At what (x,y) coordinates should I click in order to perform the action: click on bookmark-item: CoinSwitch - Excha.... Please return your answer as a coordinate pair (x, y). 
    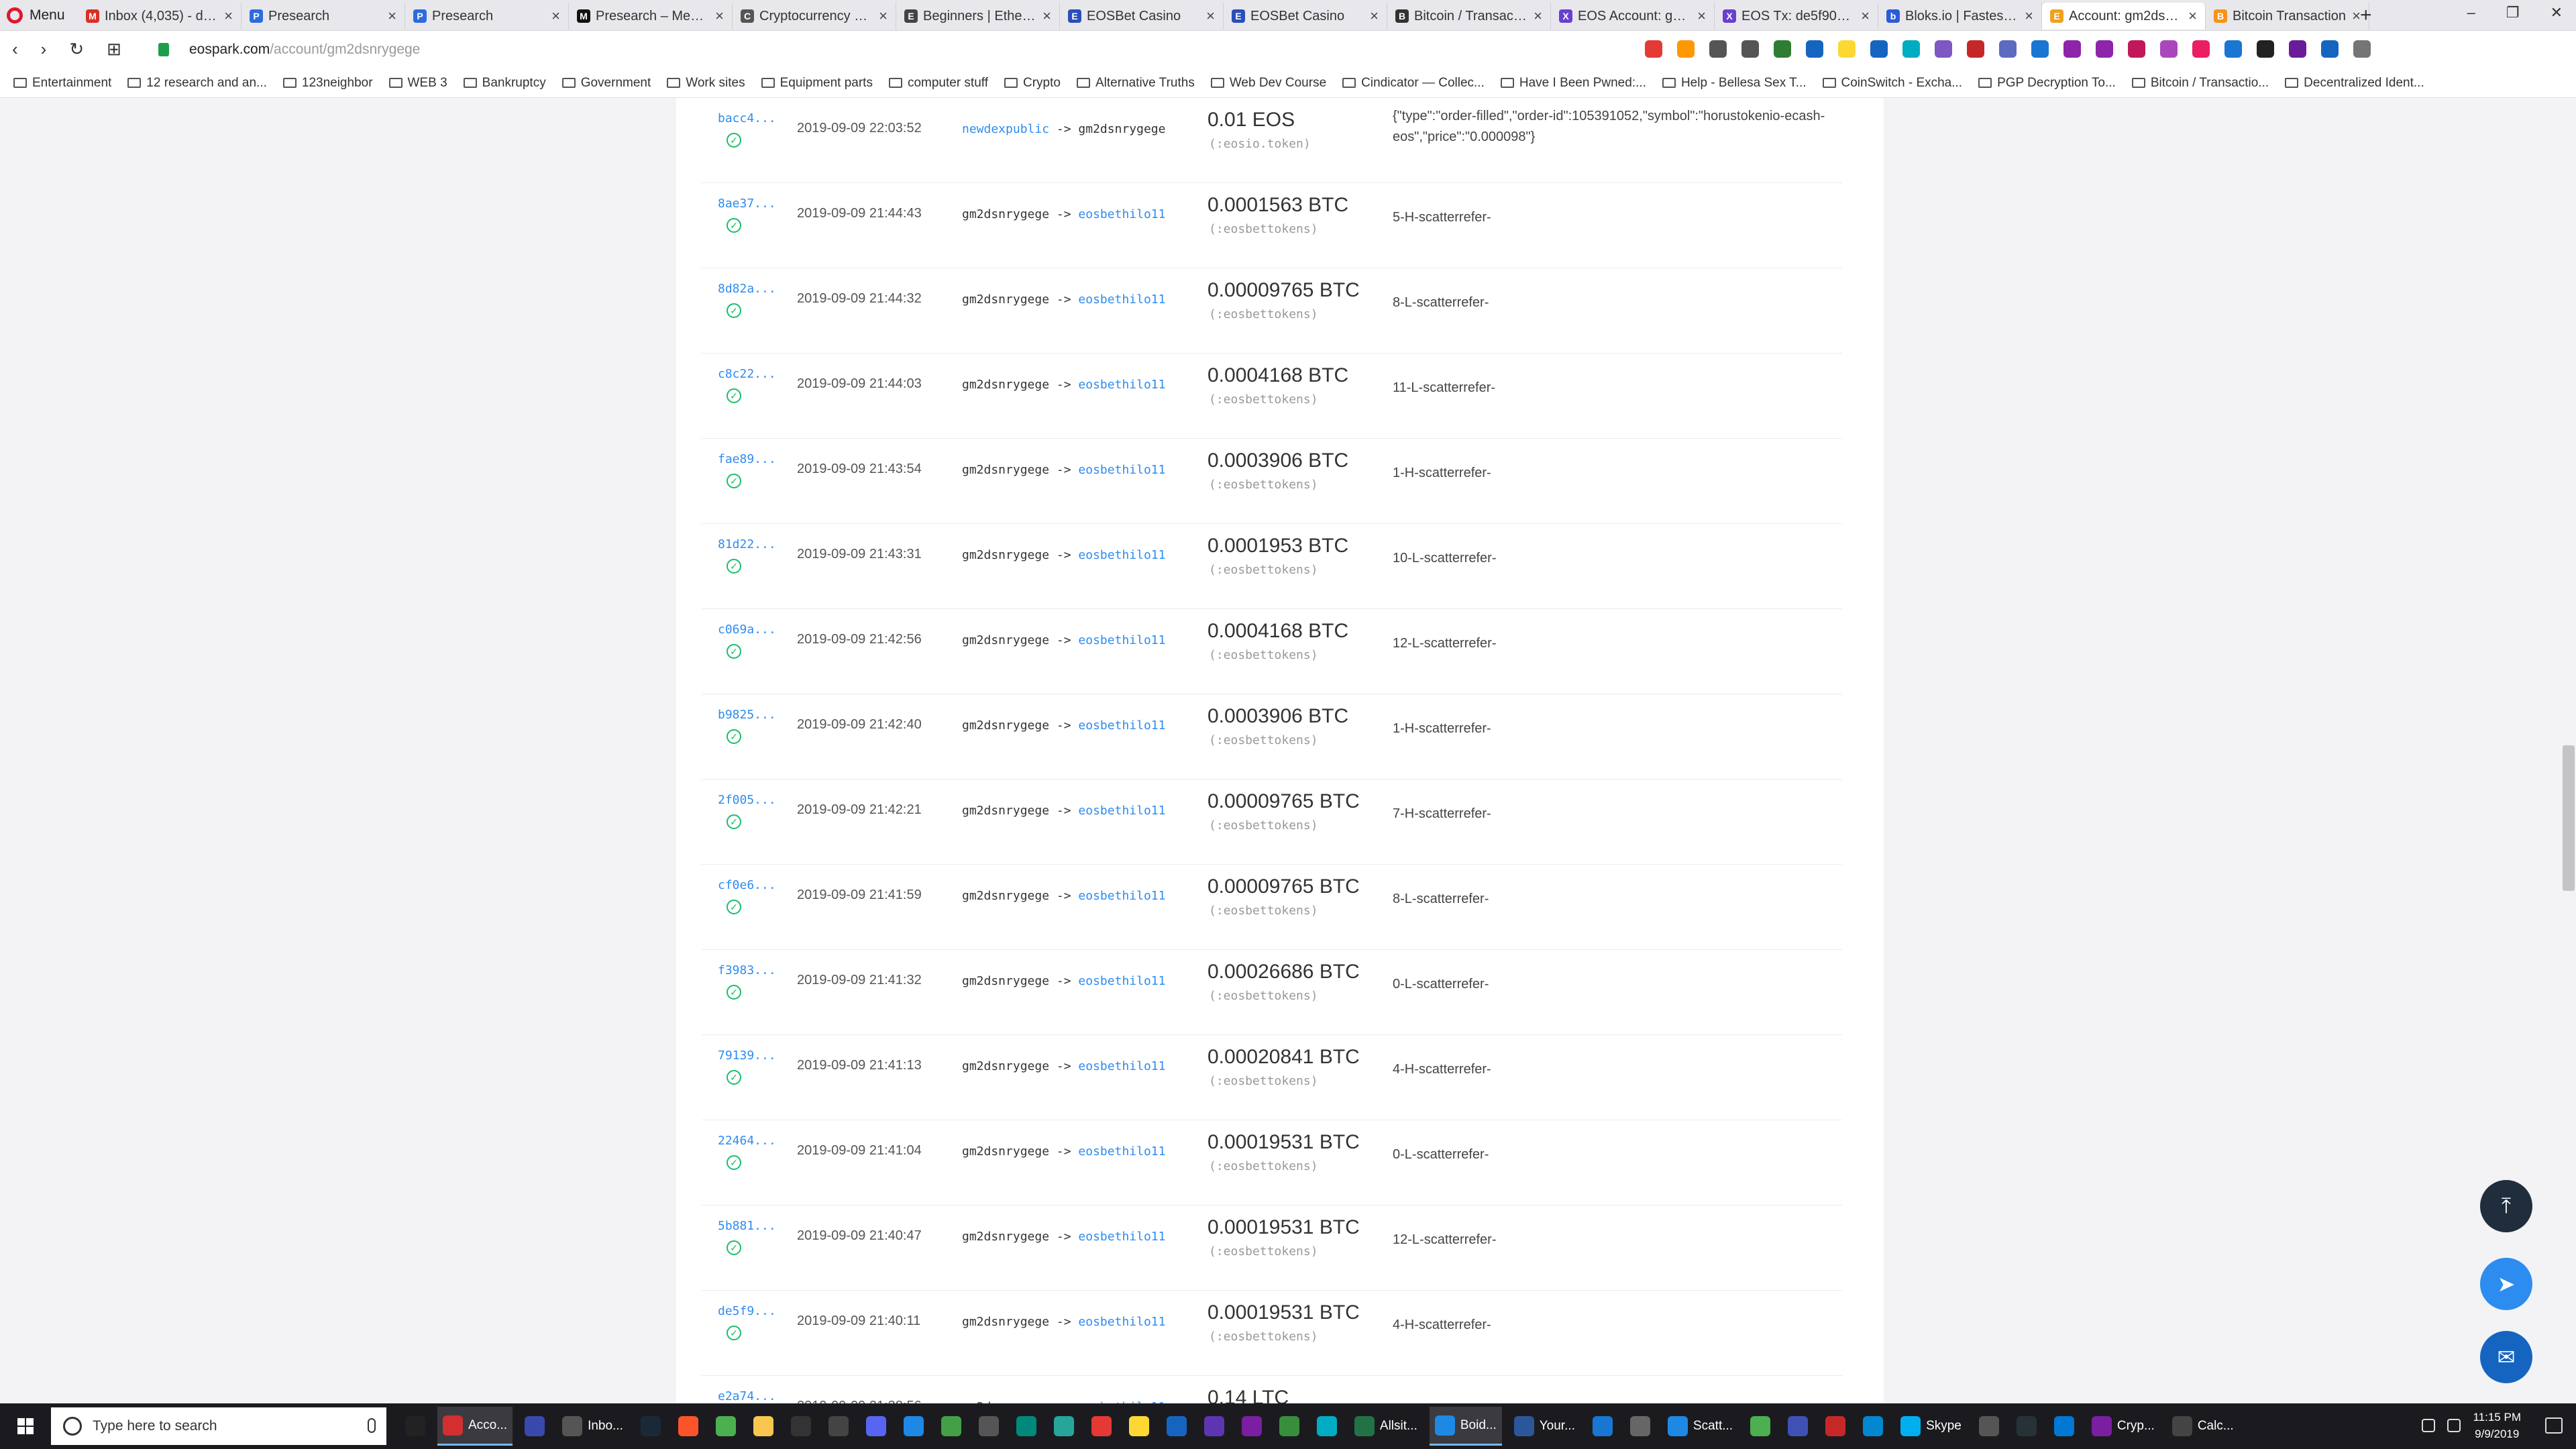
    Looking at the image, I should click on (1892, 83).